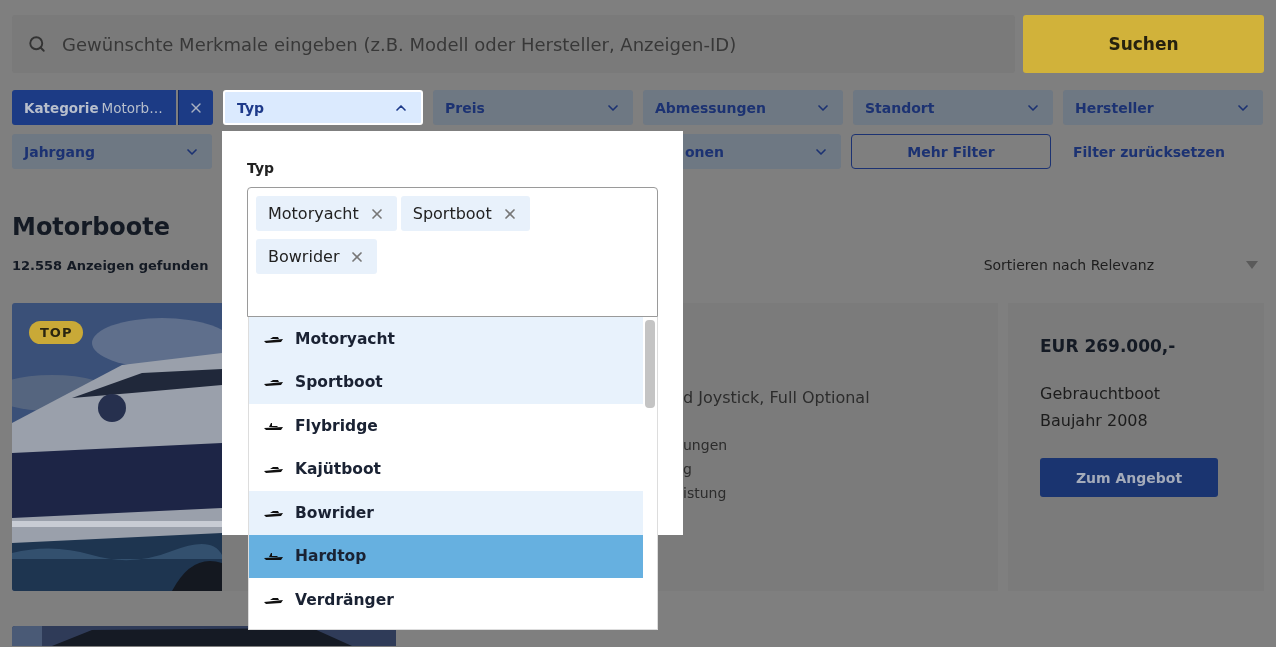 This screenshot has width=1276, height=647. What do you see at coordinates (446, 556) in the screenshot?
I see `option-item: Hardtop` at bounding box center [446, 556].